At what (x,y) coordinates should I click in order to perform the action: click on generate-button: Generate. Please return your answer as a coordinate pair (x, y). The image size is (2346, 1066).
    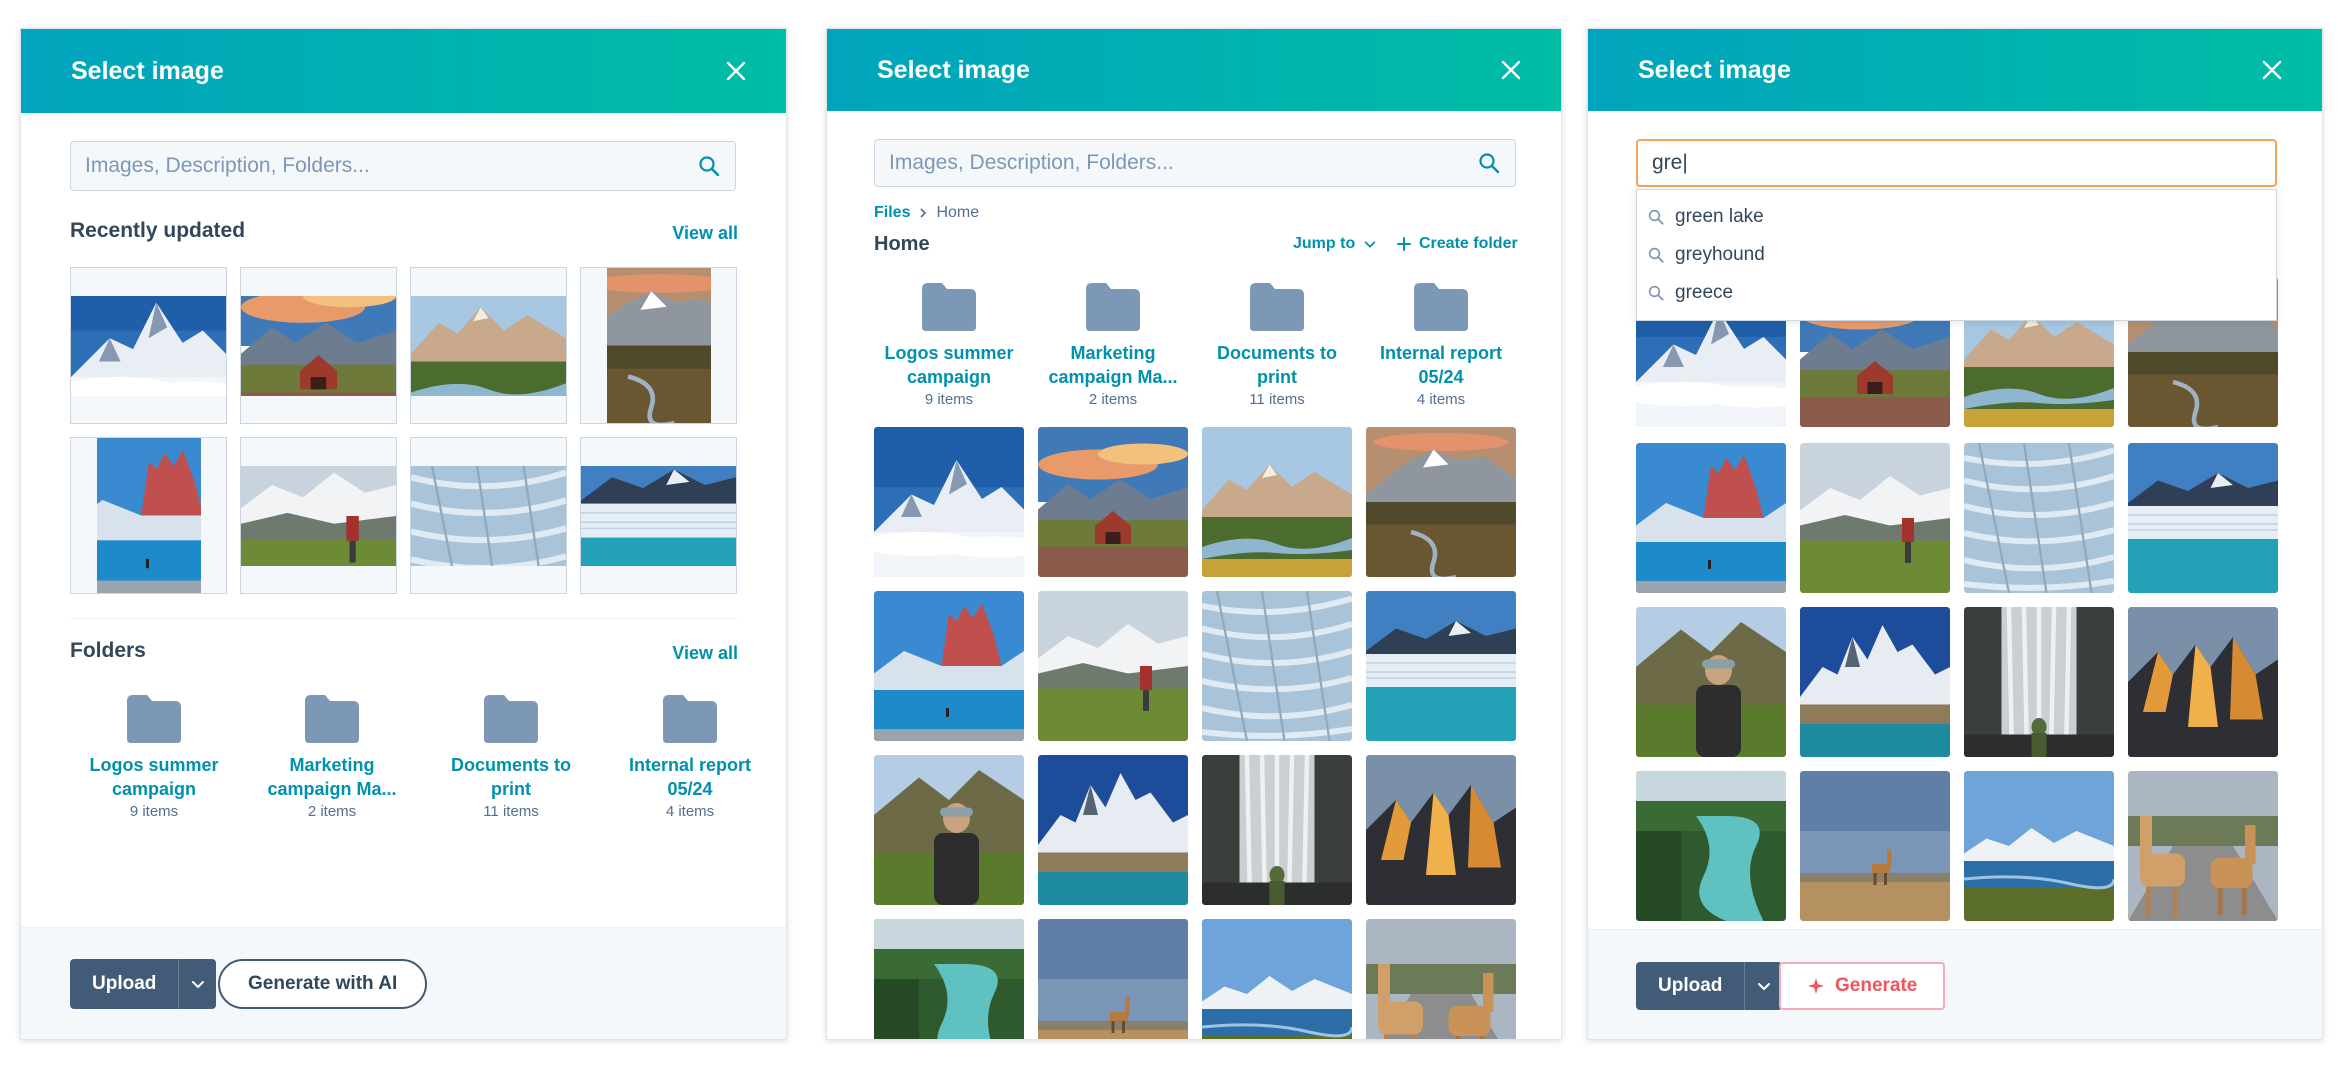
    Looking at the image, I should click on (1862, 986).